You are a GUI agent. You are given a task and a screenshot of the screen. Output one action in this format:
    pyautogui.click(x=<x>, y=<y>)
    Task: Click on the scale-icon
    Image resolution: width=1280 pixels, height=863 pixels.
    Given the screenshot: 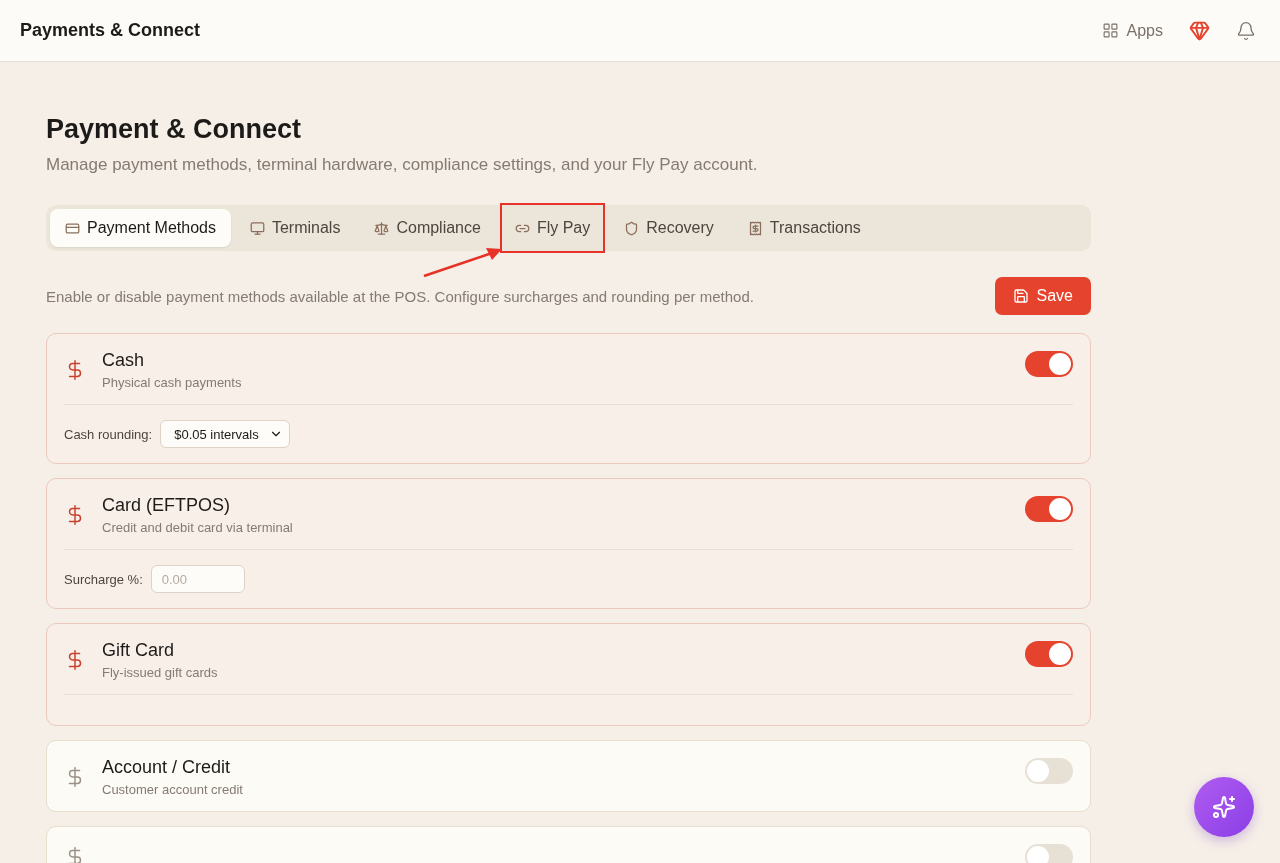 What is the action you would take?
    pyautogui.click(x=382, y=228)
    